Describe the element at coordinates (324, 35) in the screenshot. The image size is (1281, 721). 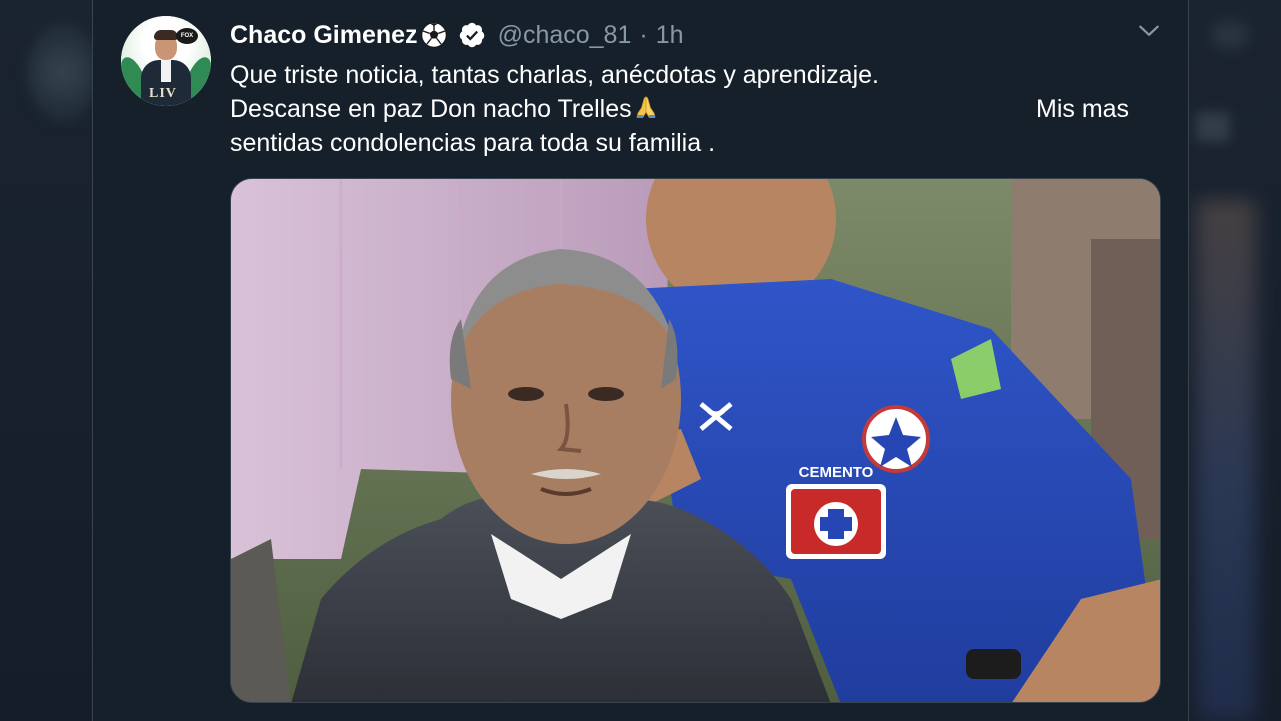
I see `author-name: Chaco Gimenez` at that location.